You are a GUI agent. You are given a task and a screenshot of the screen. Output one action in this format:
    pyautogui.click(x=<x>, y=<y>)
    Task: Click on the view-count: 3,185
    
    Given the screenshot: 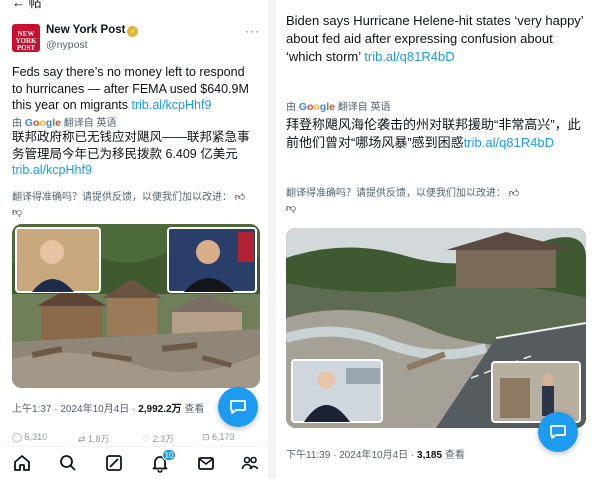 What is the action you would take?
    pyautogui.click(x=430, y=455)
    